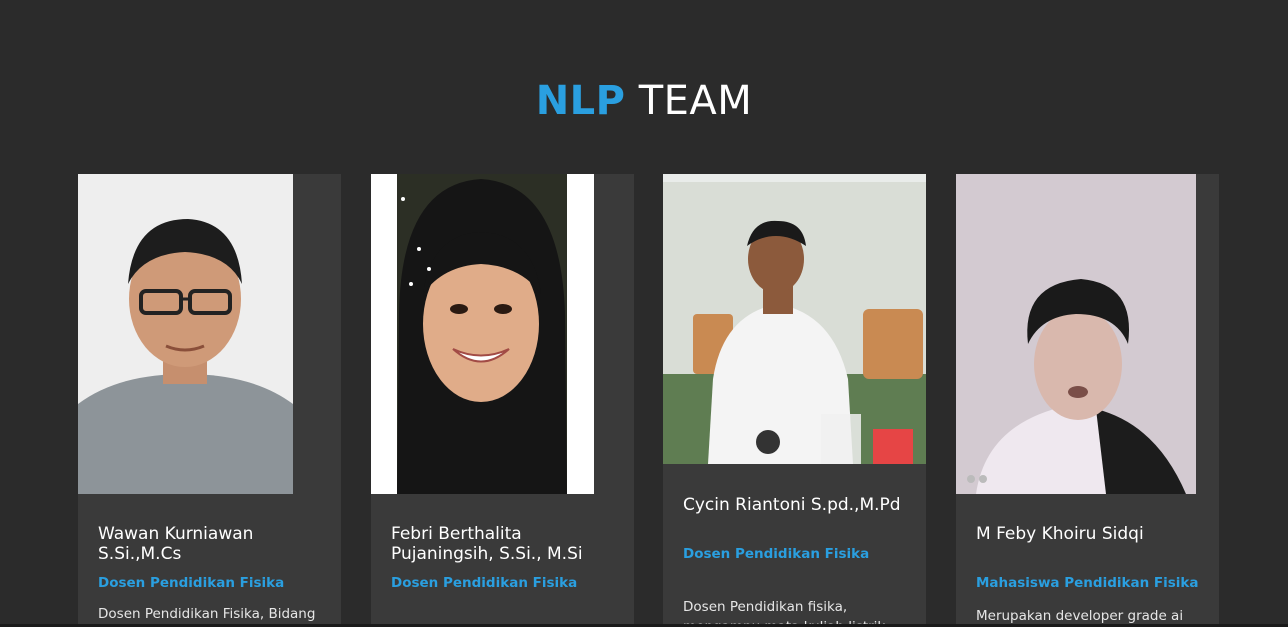 The width and height of the screenshot is (1288, 627). I want to click on member-name: M Feby Khoiru Sidqi, so click(1060, 534).